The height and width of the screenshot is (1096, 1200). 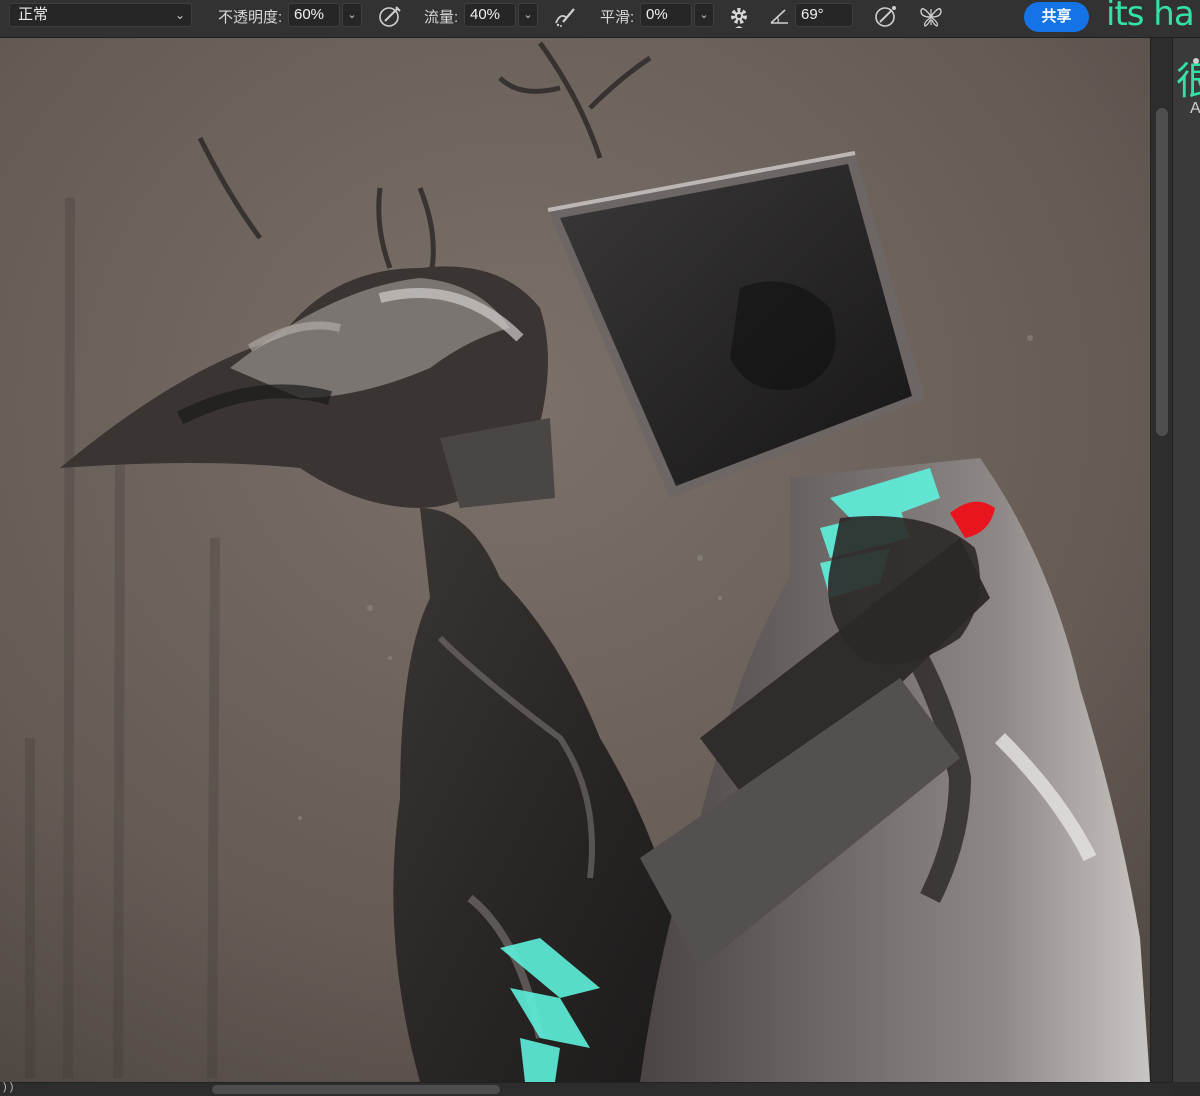 I want to click on chevron-down-icon: ⌄, so click(x=179, y=15).